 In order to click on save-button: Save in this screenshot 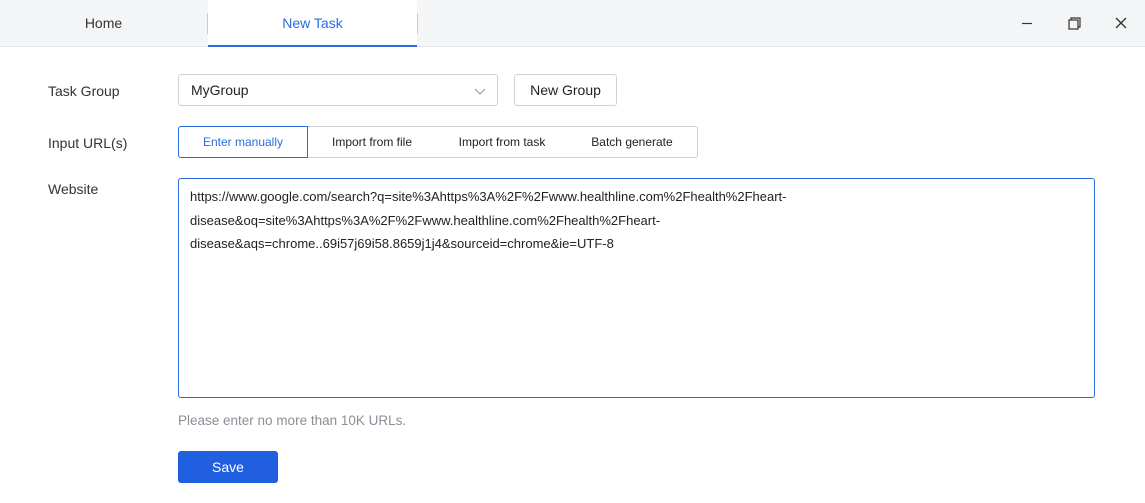, I will do `click(228, 467)`.